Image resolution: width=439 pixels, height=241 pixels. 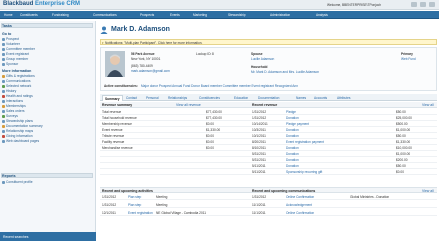 What do you see at coordinates (16, 71) in the screenshot?
I see `sidebar-more-header: More information` at bounding box center [16, 71].